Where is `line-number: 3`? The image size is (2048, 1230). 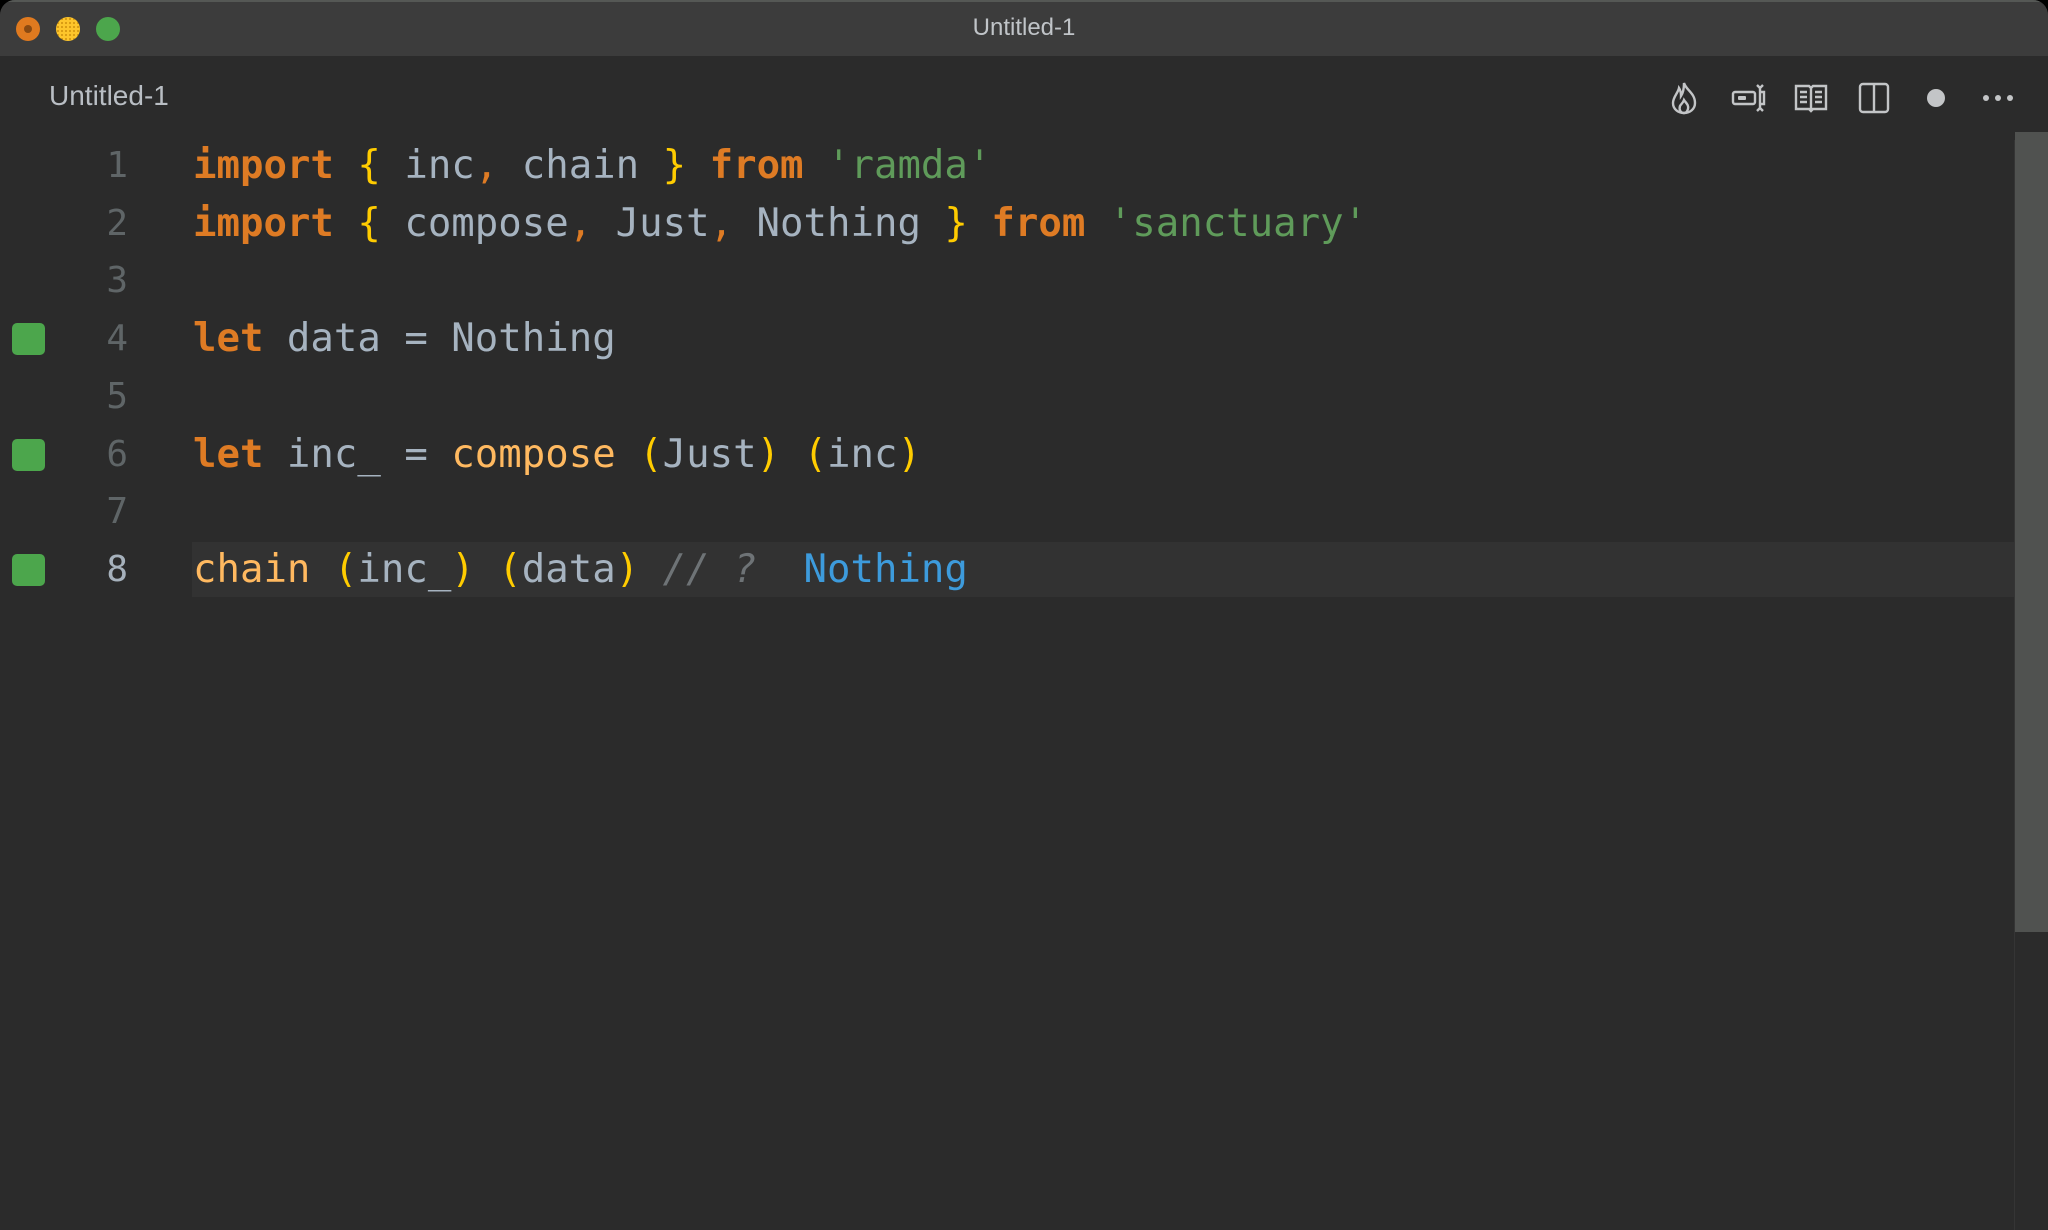
line-number: 3 is located at coordinates (117, 281).